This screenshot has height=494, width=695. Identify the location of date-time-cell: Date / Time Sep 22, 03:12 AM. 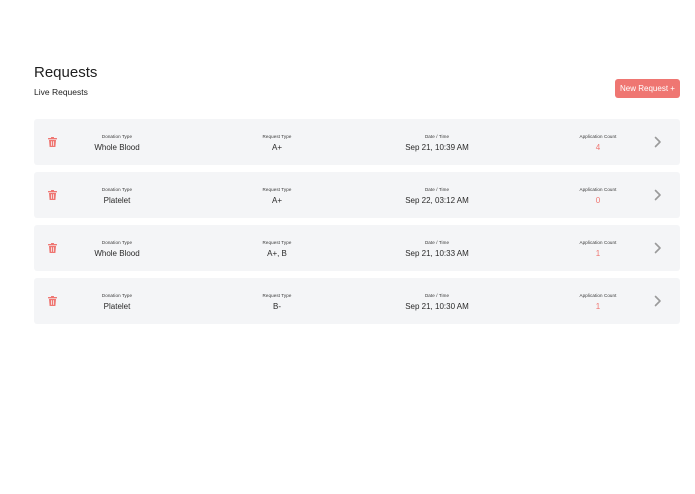
(437, 196).